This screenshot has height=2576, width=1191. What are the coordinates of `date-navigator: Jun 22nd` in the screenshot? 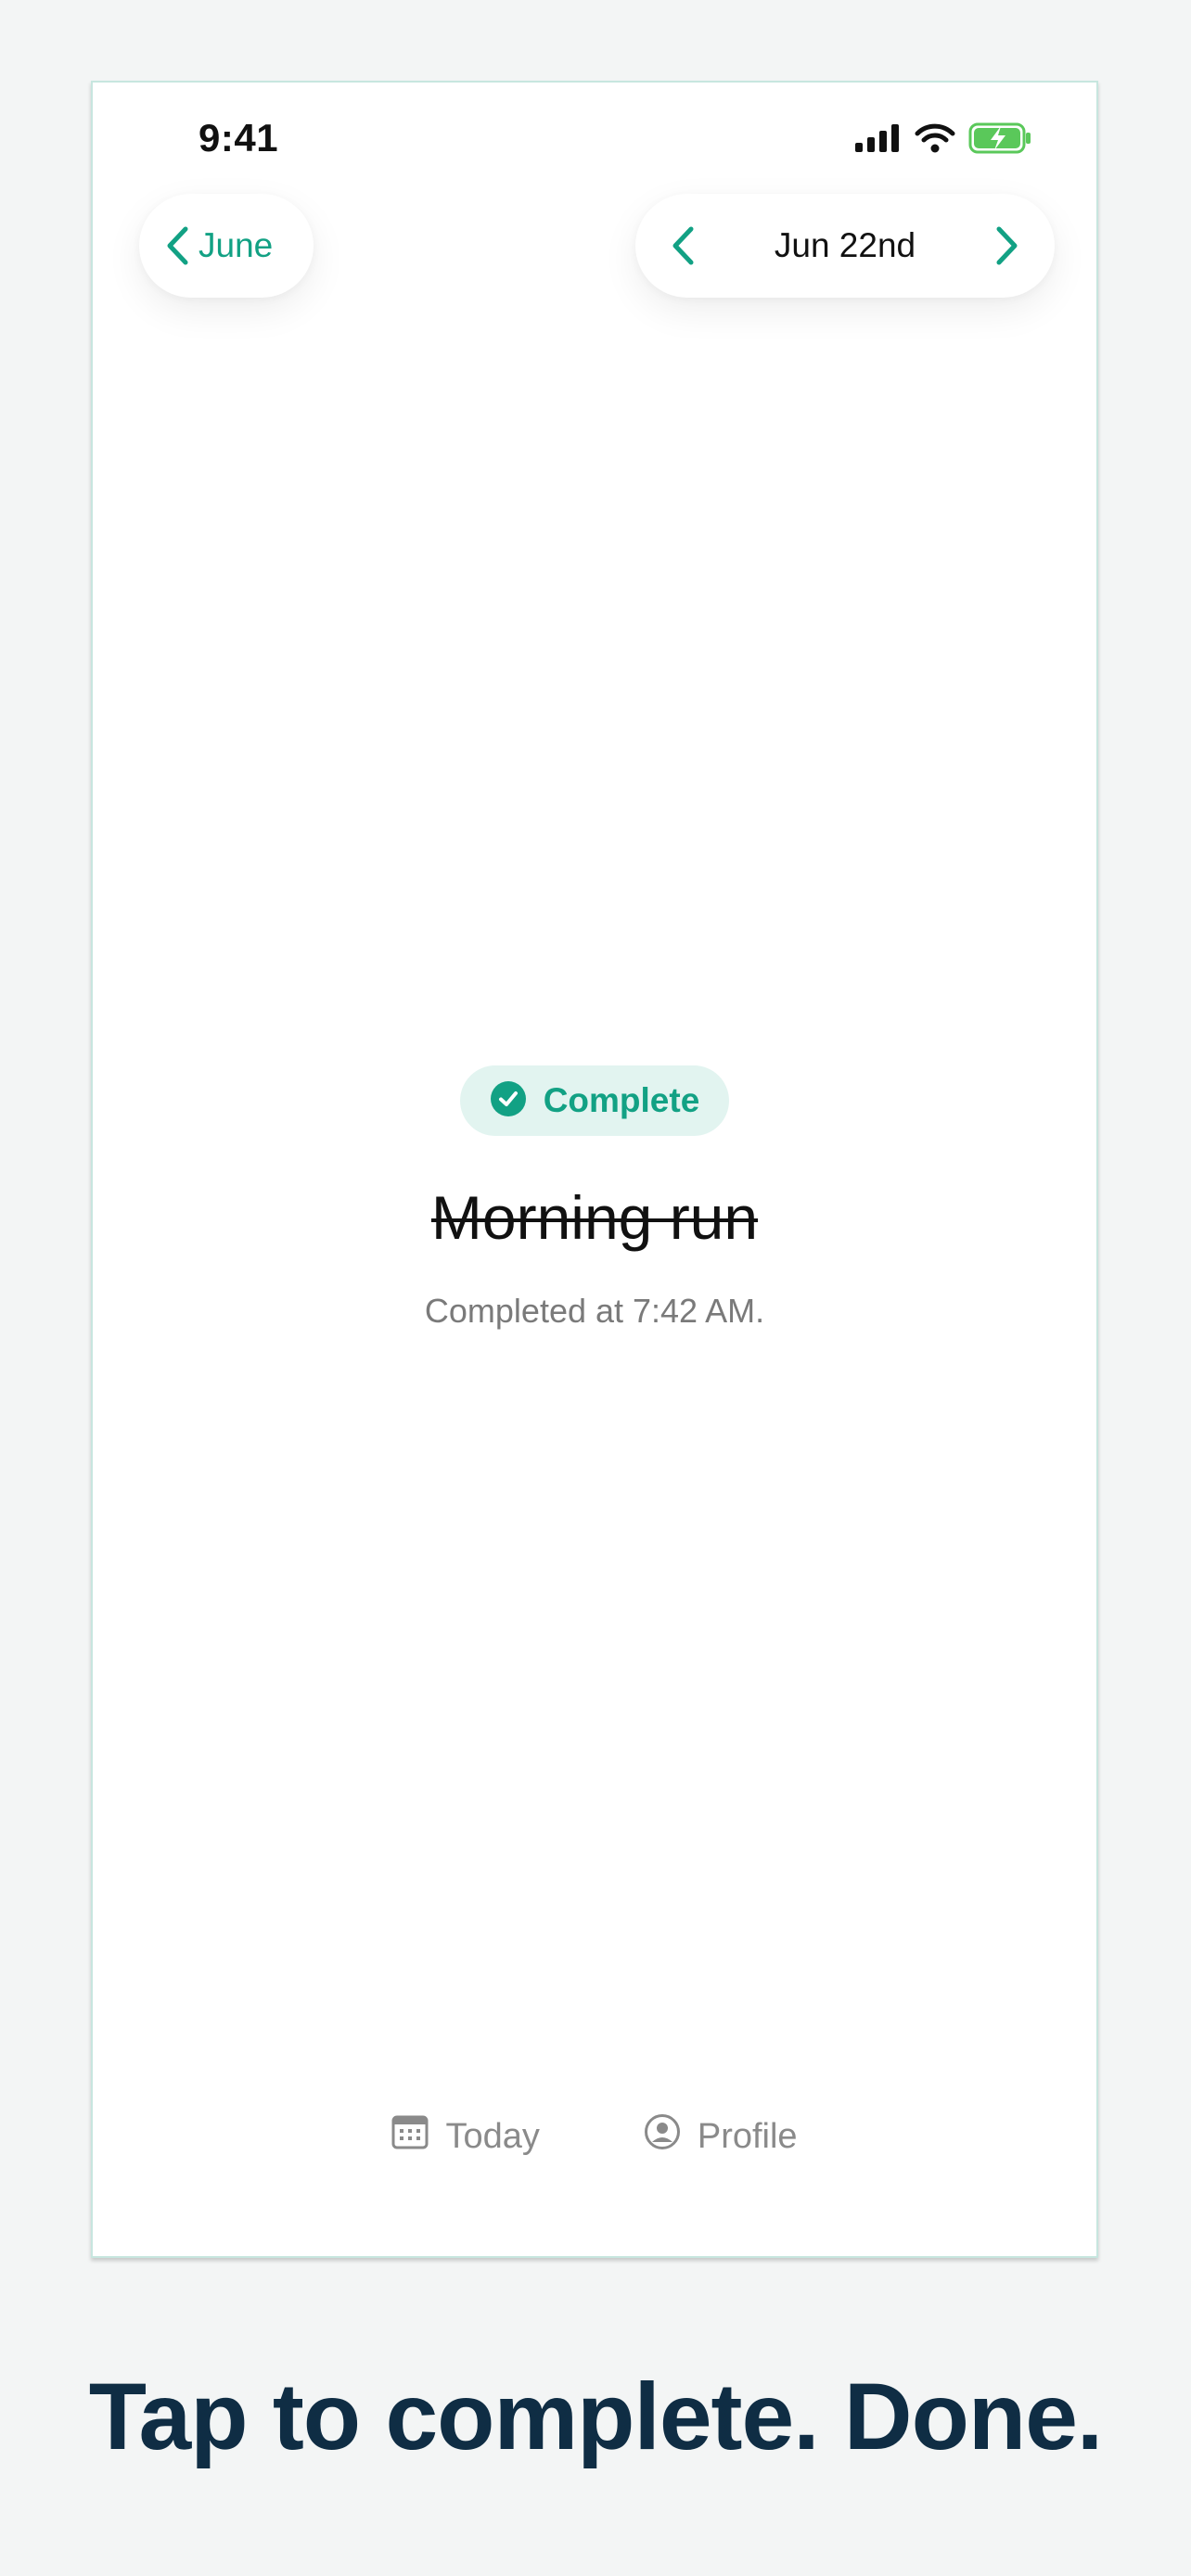 It's located at (845, 246).